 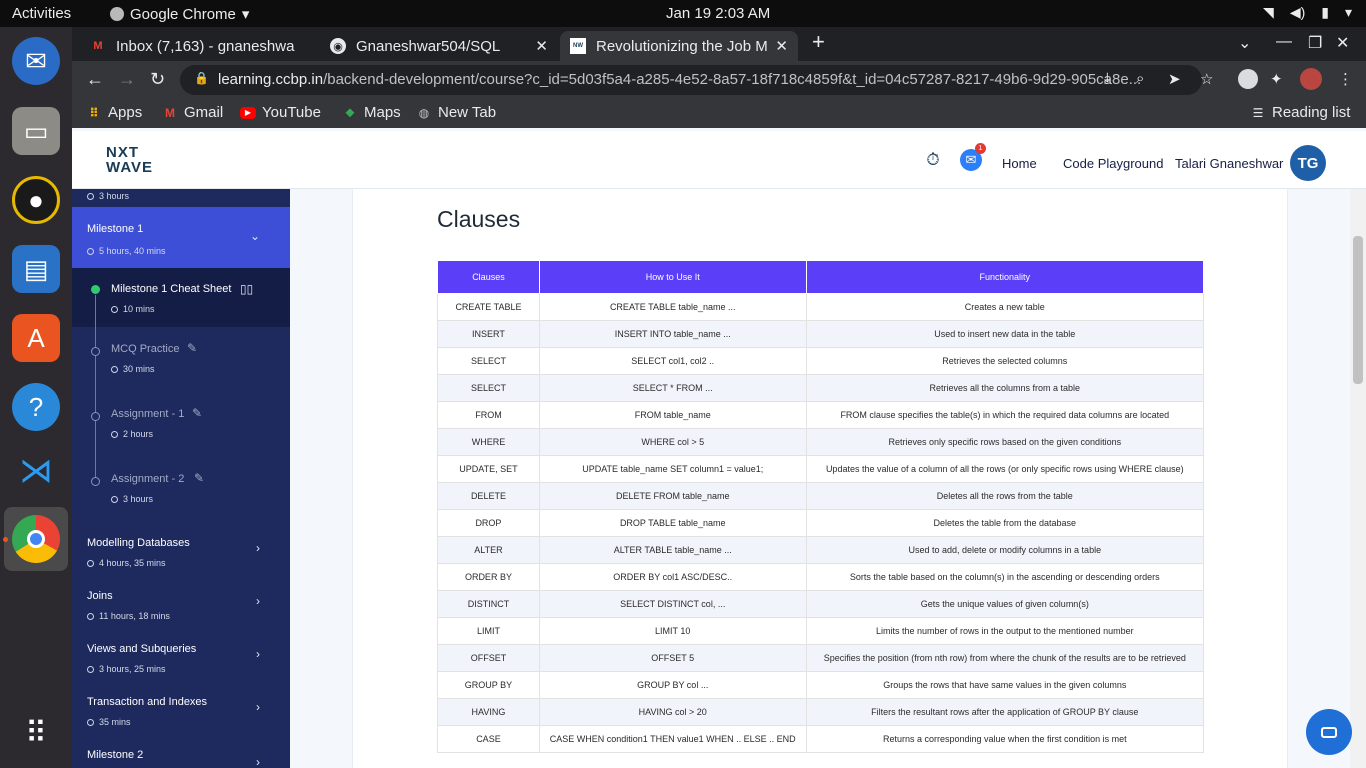 What do you see at coordinates (181, 424) in the screenshot?
I see `sidebar-item-assignment-1: Assignment - 1 ✎ 2 hours` at bounding box center [181, 424].